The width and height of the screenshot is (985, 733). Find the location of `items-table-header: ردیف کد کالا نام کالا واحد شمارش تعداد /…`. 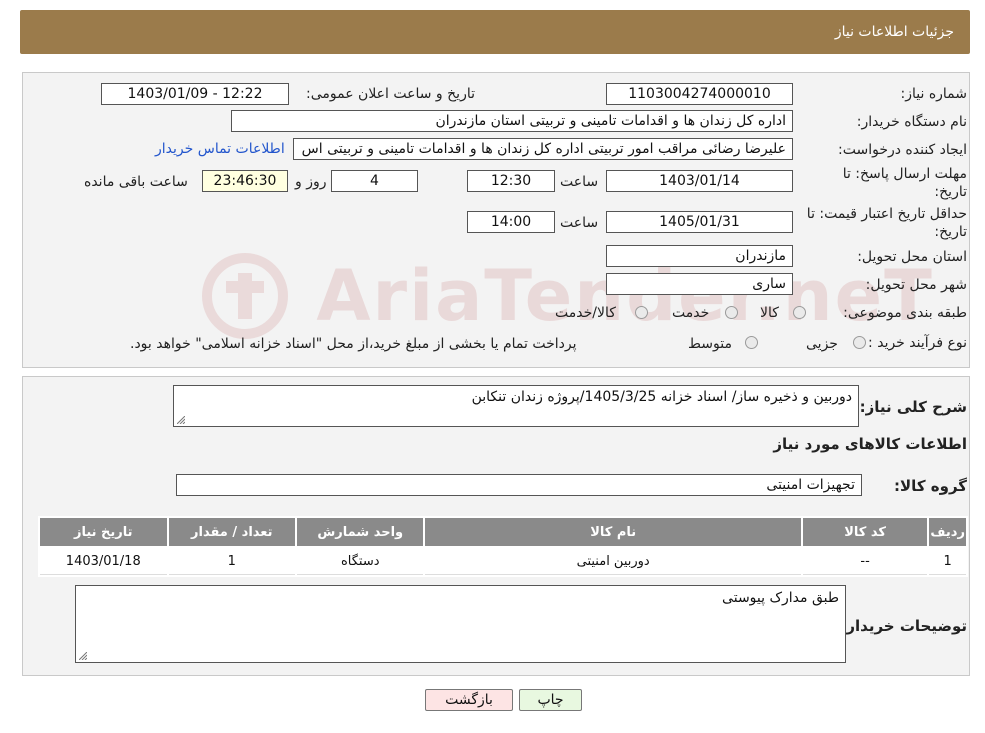

items-table-header: ردیف کد کالا نام کالا واحد شمارش تعداد /… is located at coordinates (503, 532).